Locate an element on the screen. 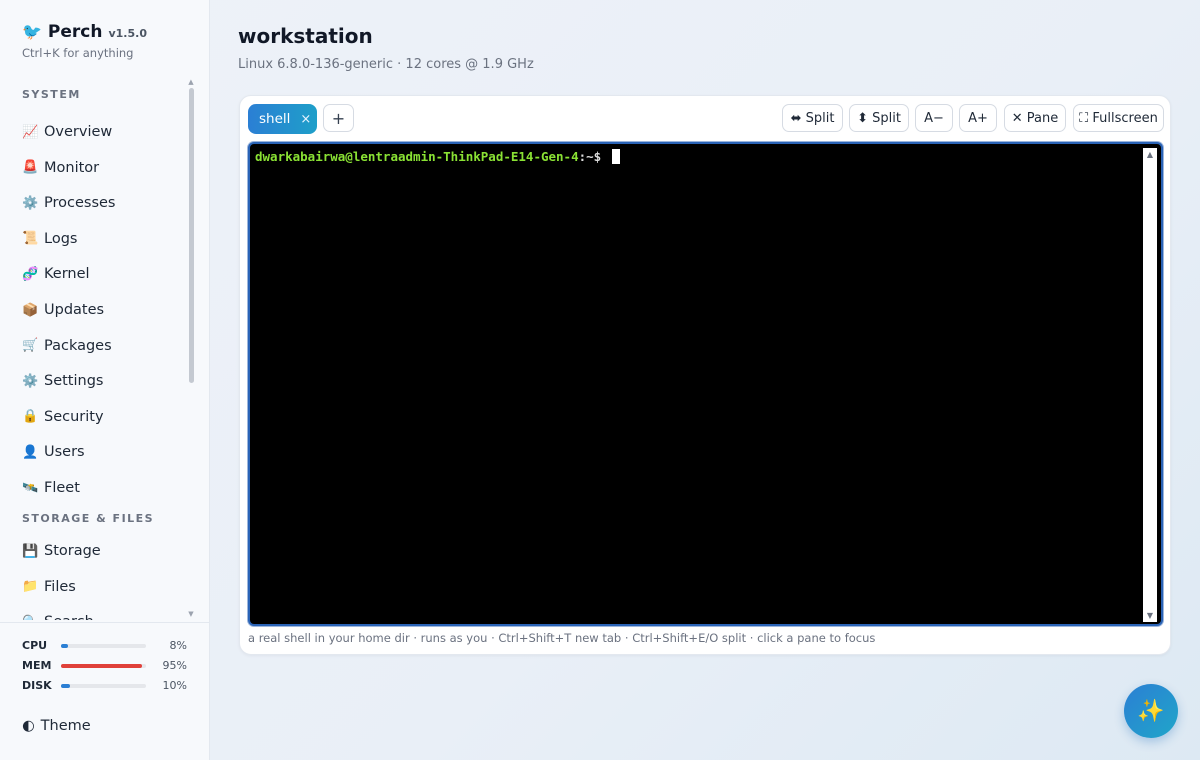  system-metrics: CPU 8% MEM 95% DISK 10% is located at coordinates (104, 662).